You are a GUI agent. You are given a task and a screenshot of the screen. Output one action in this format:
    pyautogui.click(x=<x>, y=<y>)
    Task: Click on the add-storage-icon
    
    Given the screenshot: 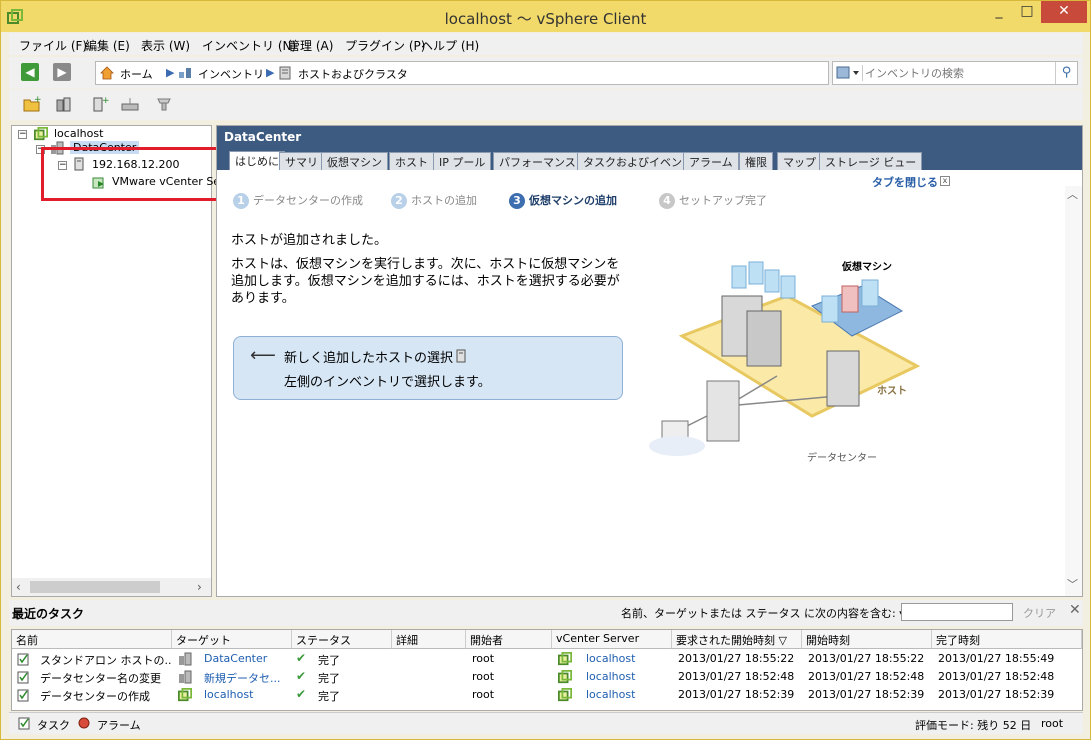 What is the action you would take?
    pyautogui.click(x=130, y=104)
    